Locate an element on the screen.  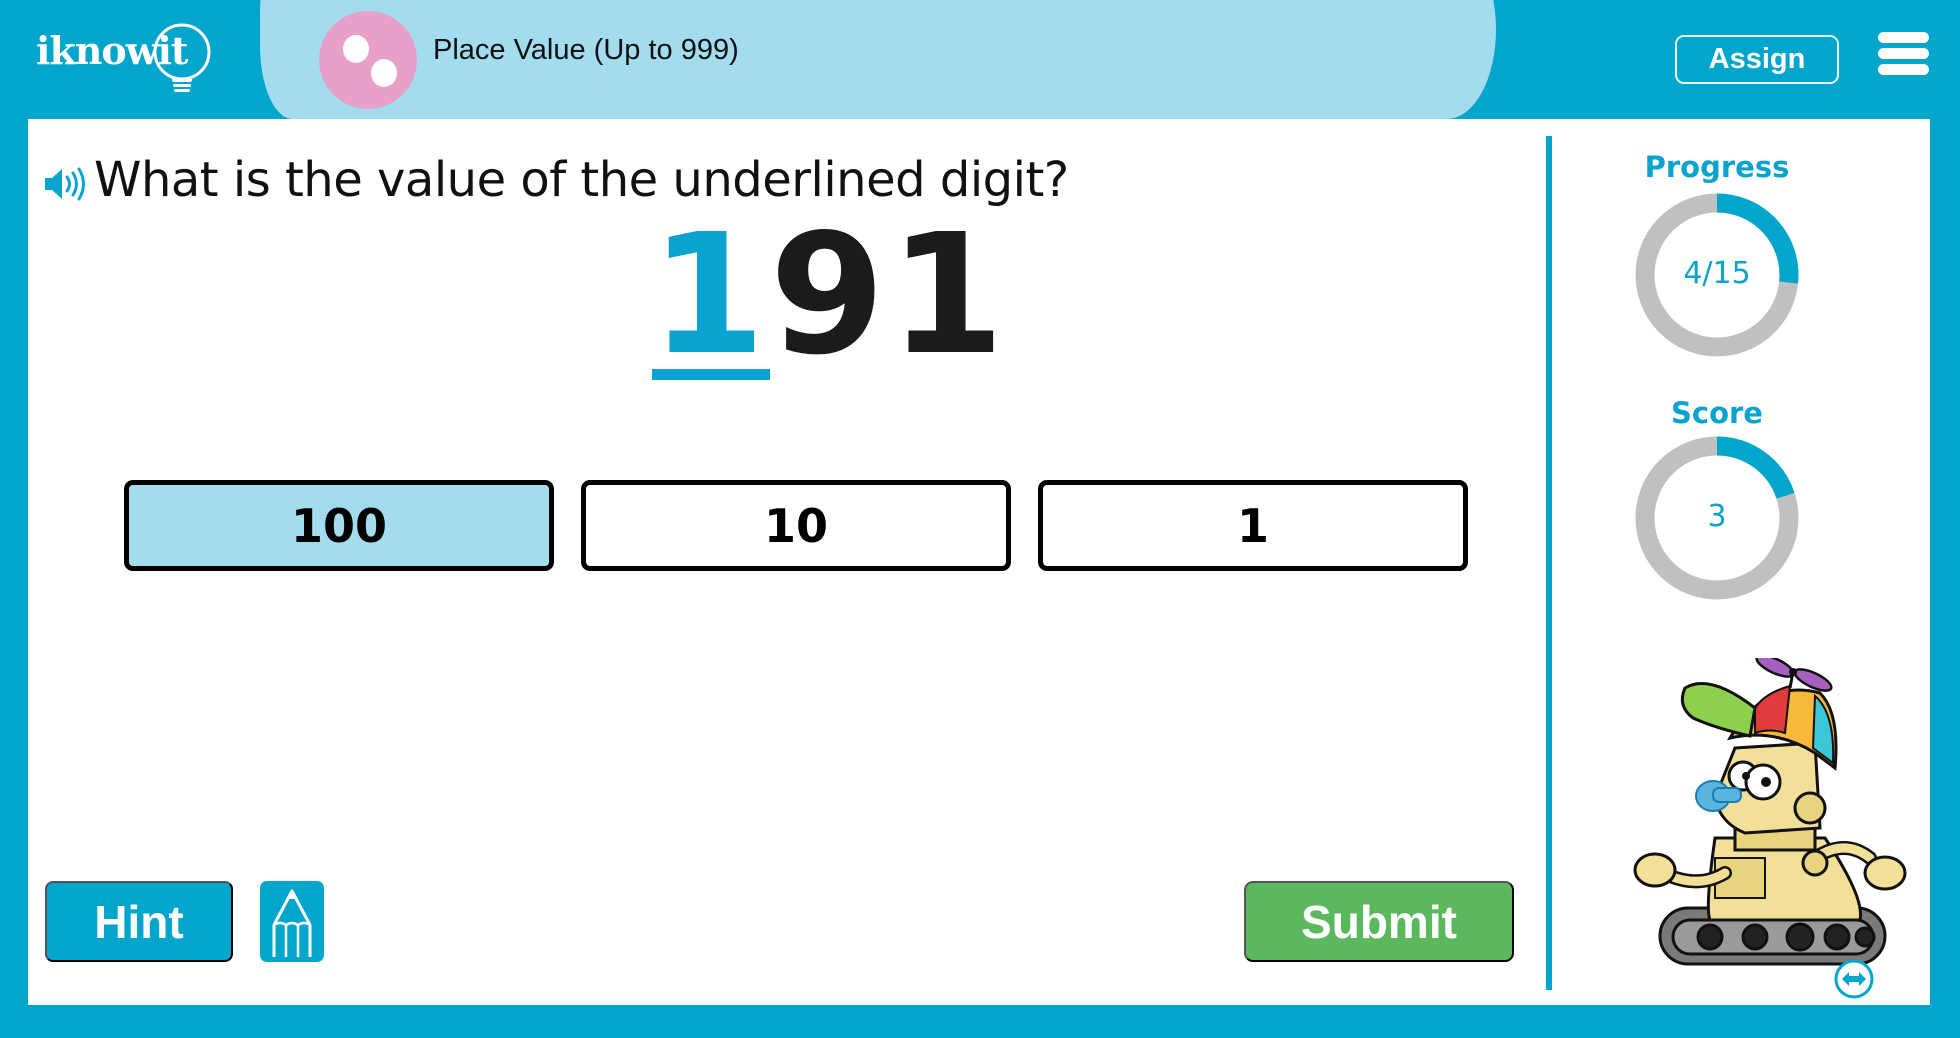
two-dots-icon is located at coordinates (368, 60).